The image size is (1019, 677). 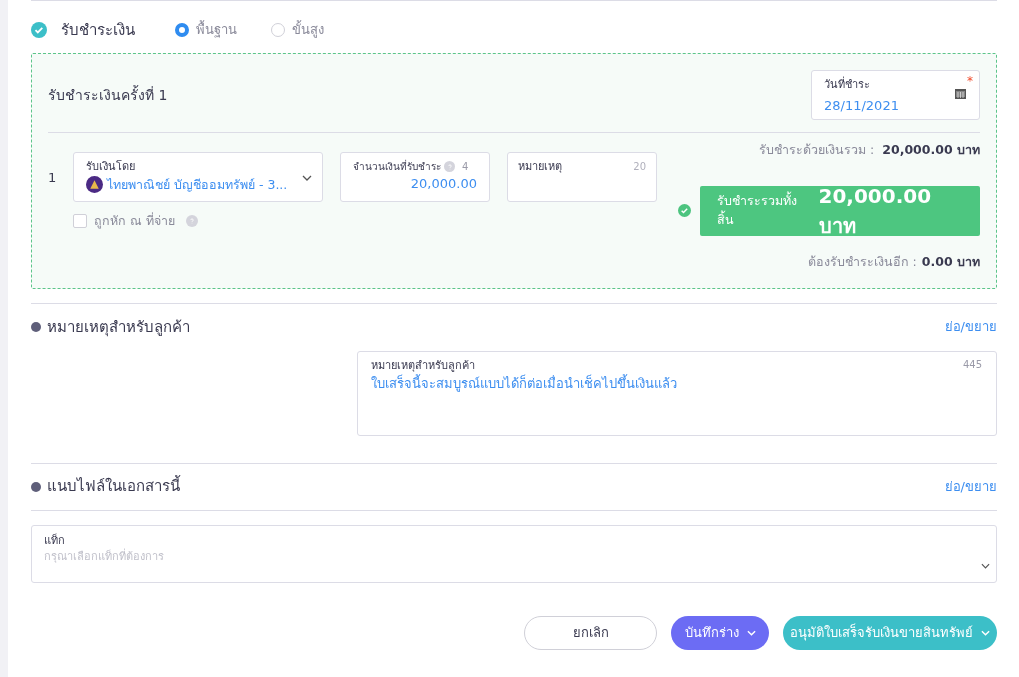 What do you see at coordinates (950, 261) in the screenshot?
I see `remaining-value: 0.00 บาท` at bounding box center [950, 261].